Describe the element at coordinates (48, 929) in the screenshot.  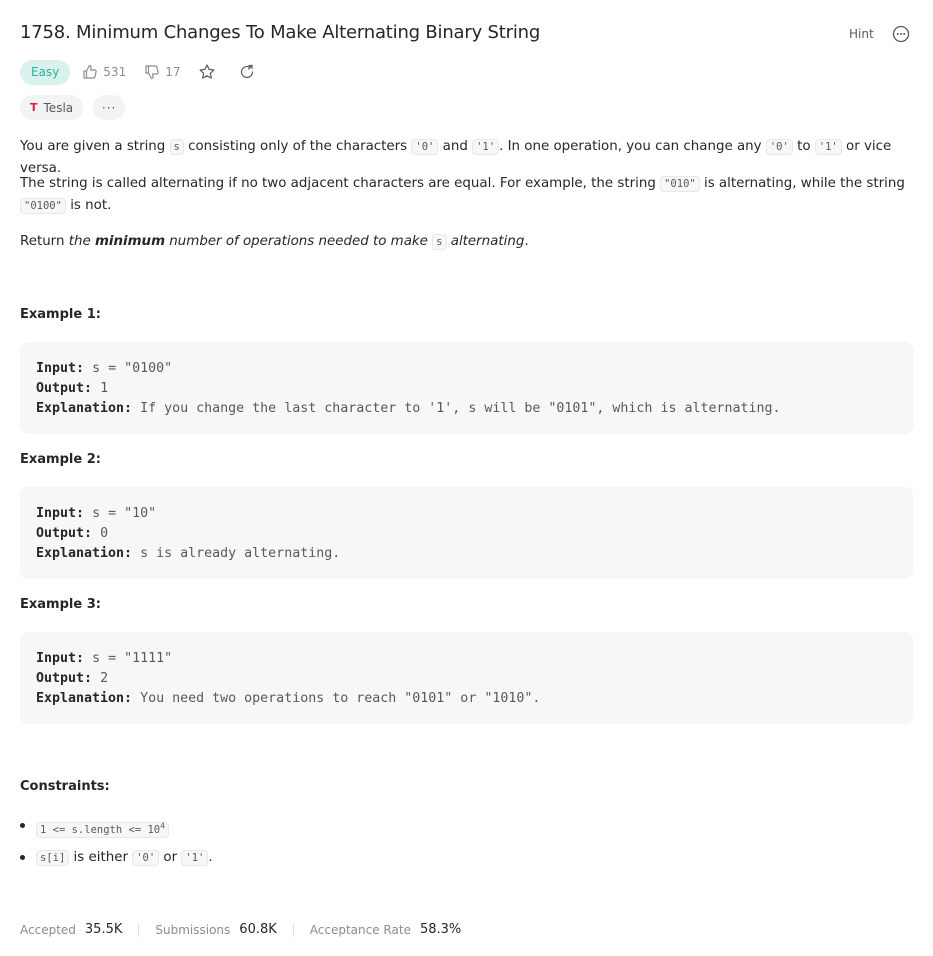
I see `stat-label: Accepted` at that location.